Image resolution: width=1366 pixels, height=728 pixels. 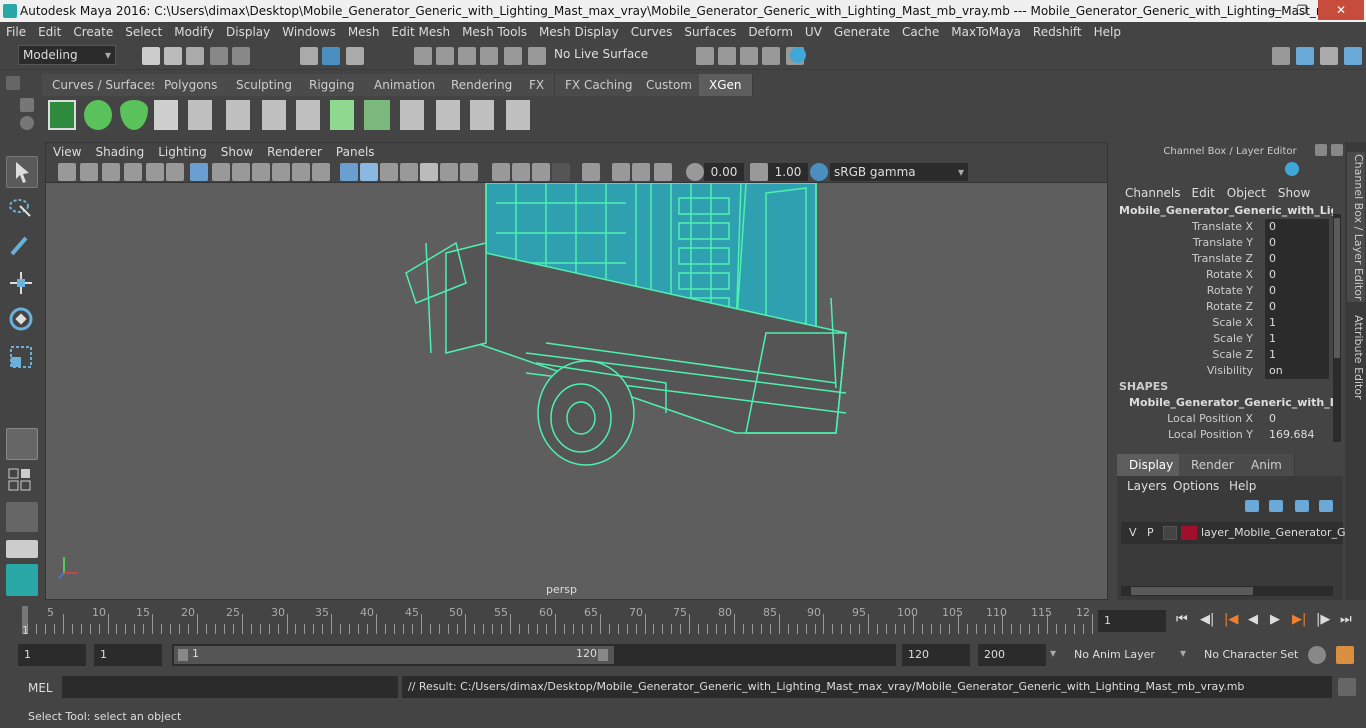 I want to click on snap-curve-icon, so click(x=445, y=56).